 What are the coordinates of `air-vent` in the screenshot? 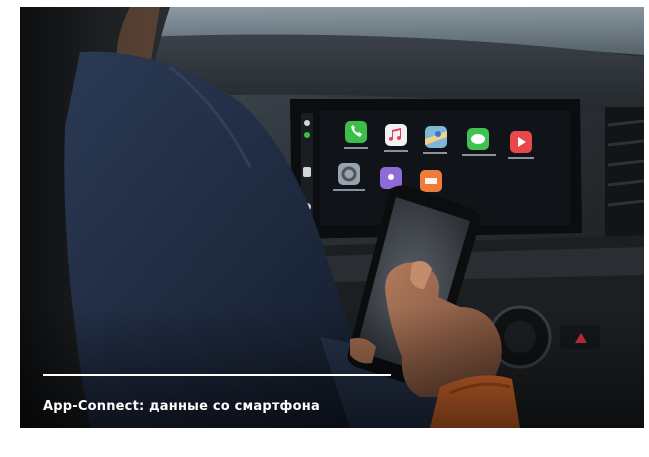 It's located at (624, 172).